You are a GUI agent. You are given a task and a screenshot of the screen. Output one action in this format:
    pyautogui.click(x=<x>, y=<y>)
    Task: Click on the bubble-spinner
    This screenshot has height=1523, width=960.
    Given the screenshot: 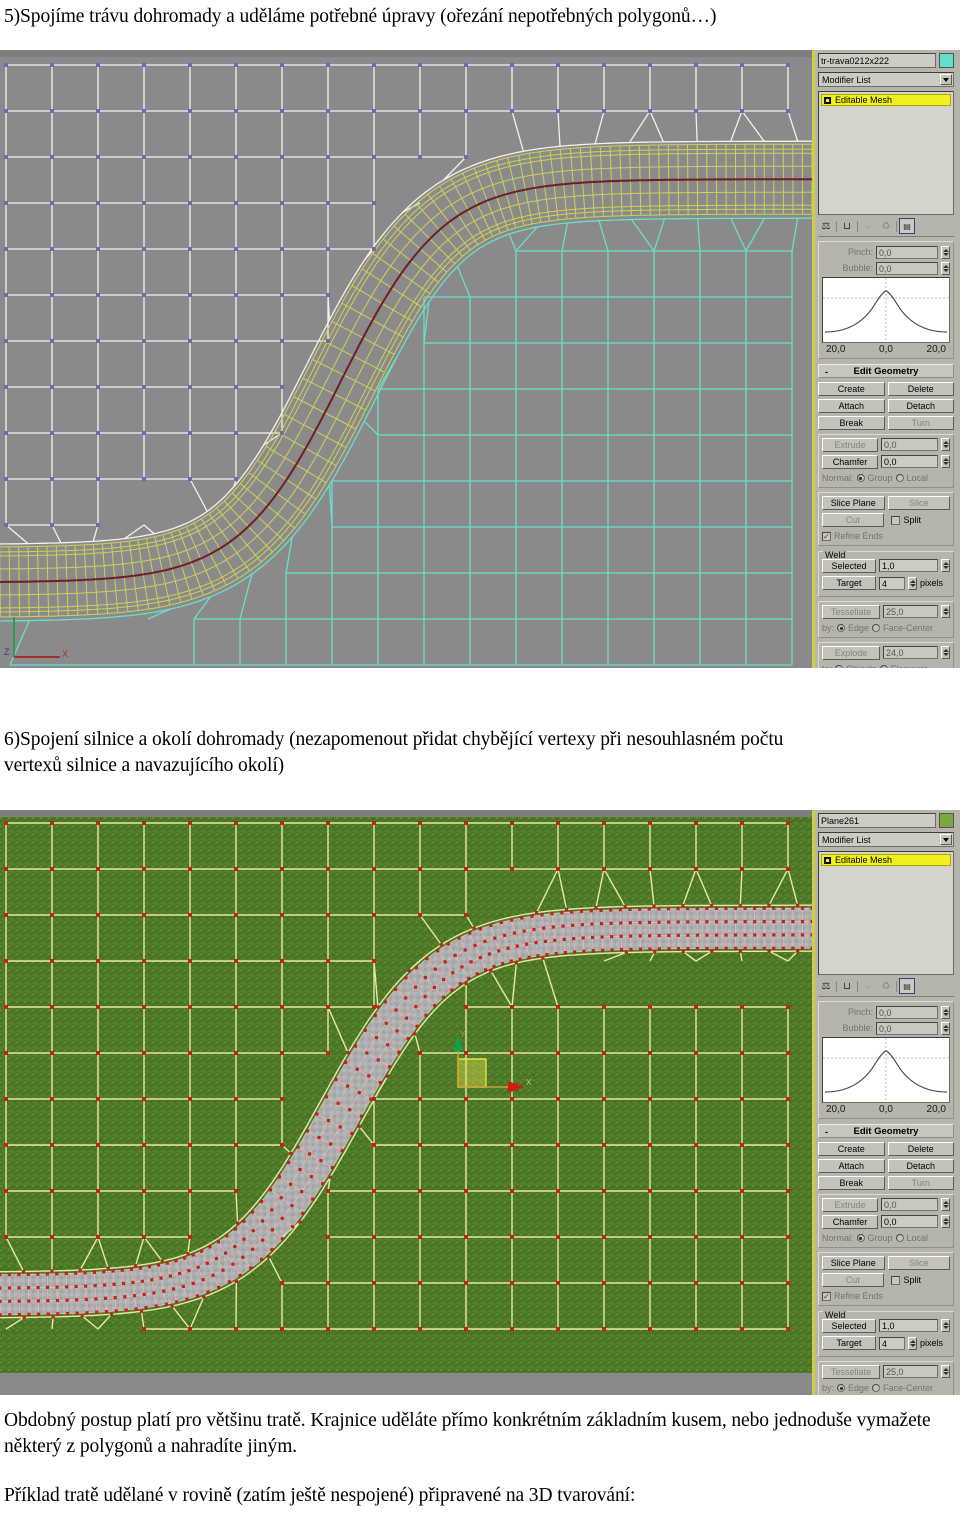 What is the action you would take?
    pyautogui.click(x=945, y=268)
    